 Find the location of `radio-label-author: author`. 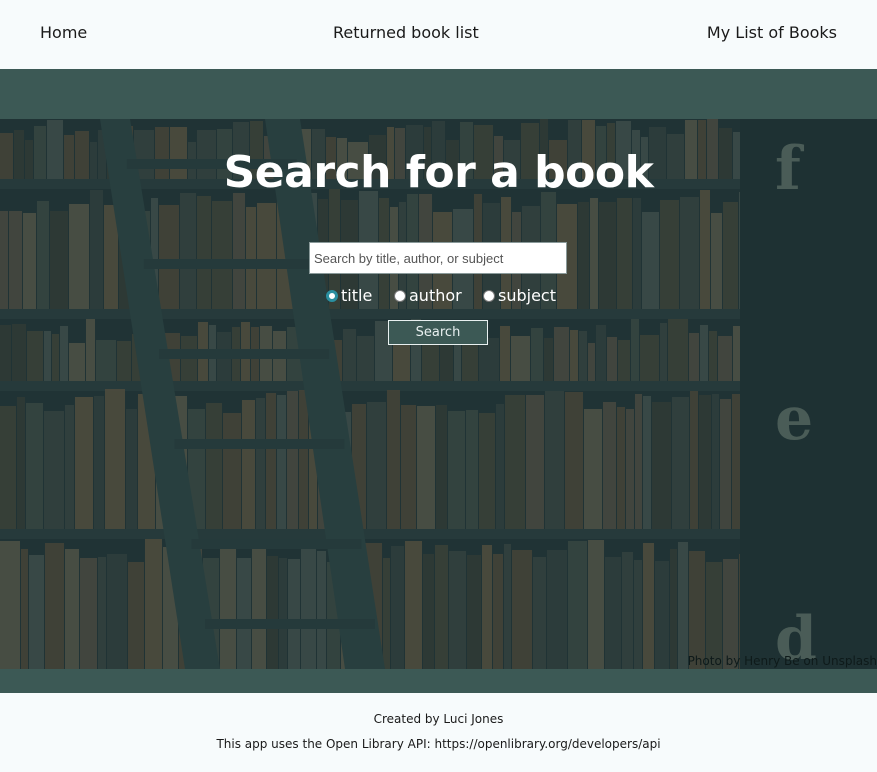

radio-label-author: author is located at coordinates (435, 295).